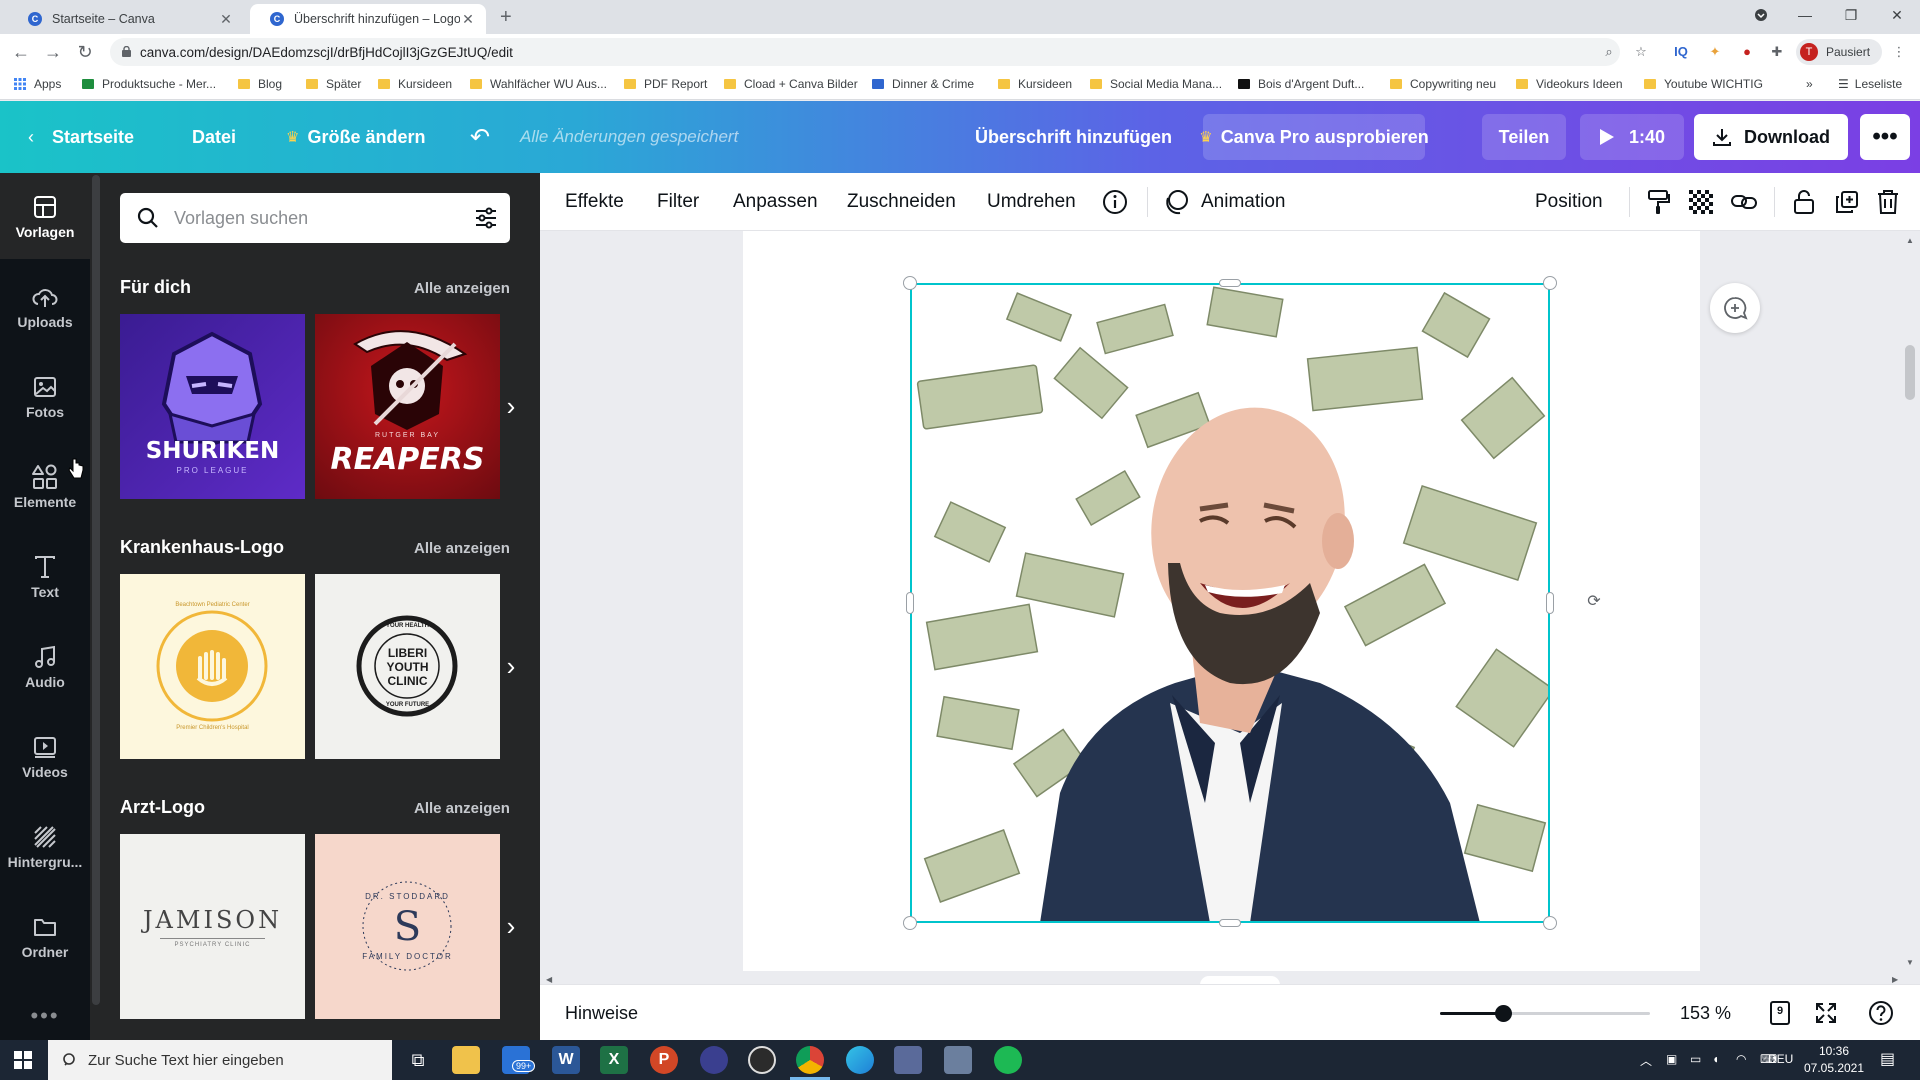  I want to click on filter-sliders-icon, so click(486, 218).